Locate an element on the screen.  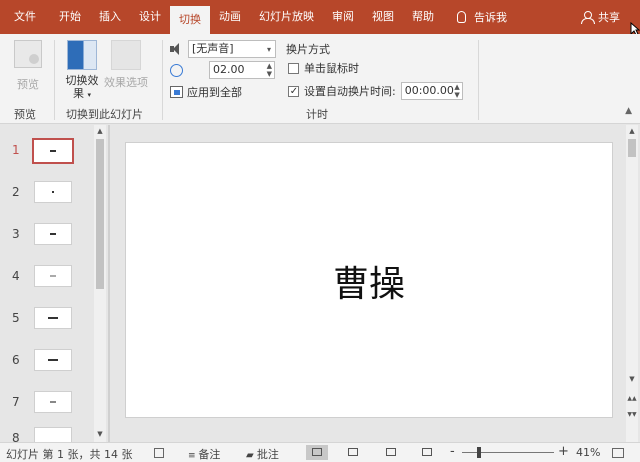
preview-icon is located at coordinates (28, 54).